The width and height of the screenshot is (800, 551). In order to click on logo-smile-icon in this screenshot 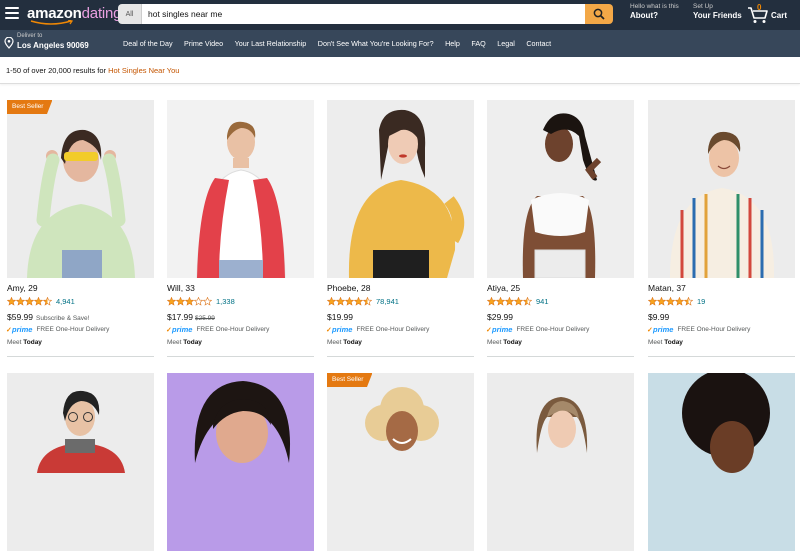, I will do `click(52, 22)`.